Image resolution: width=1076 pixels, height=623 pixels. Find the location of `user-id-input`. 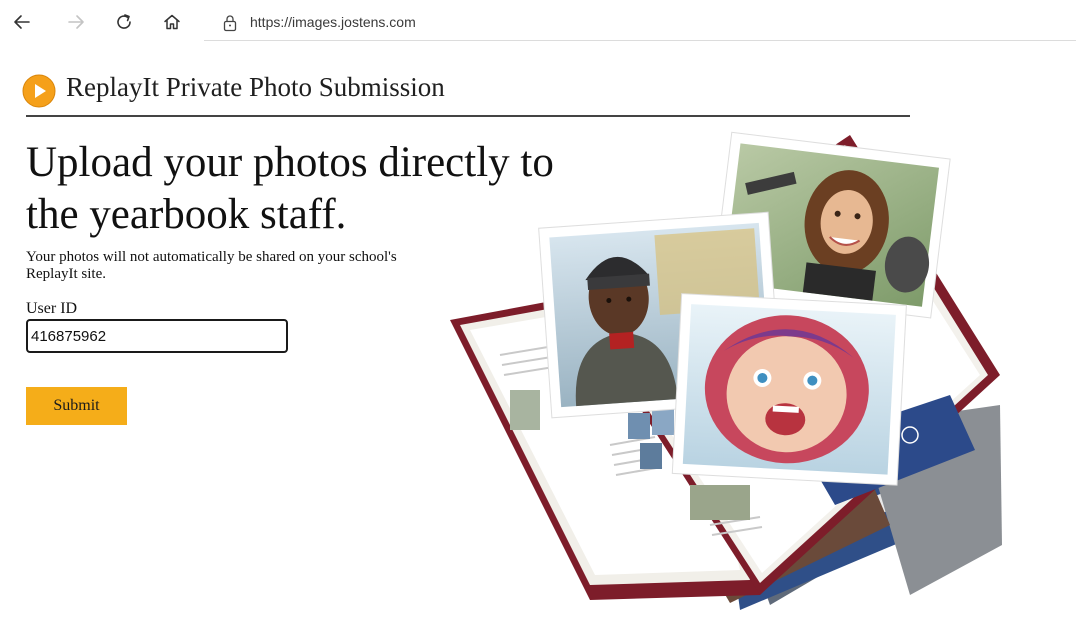

user-id-input is located at coordinates (157, 336).